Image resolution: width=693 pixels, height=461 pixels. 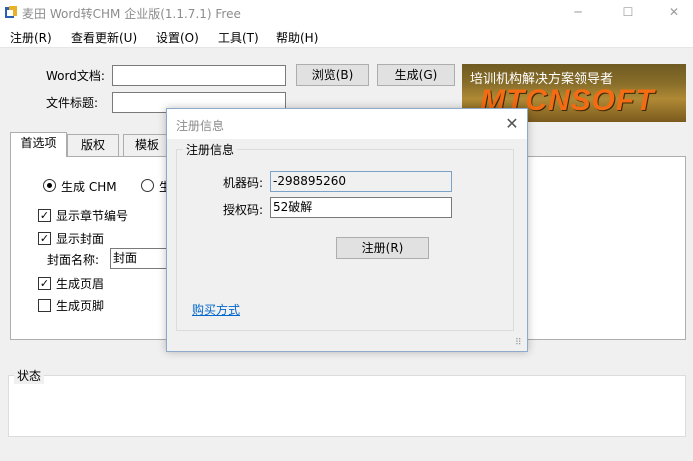 What do you see at coordinates (44, 305) in the screenshot?
I see `checkbox-generate-footer` at bounding box center [44, 305].